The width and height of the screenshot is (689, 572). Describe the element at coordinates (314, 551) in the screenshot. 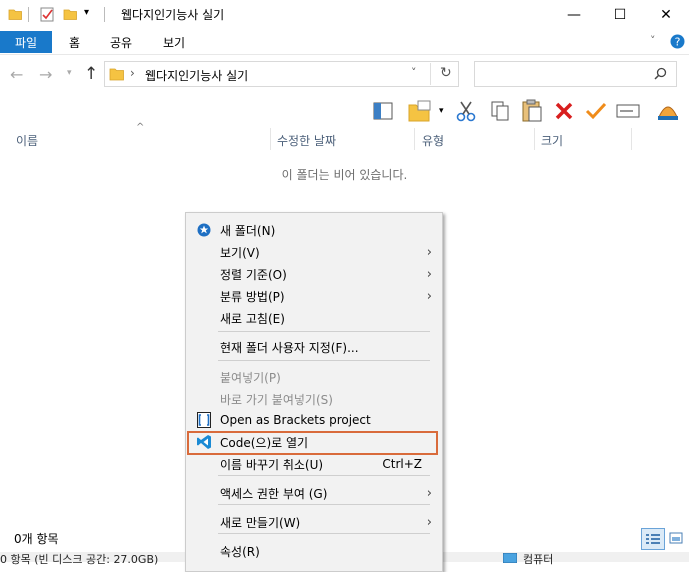

I see `menu-item: 속성(R)` at that location.